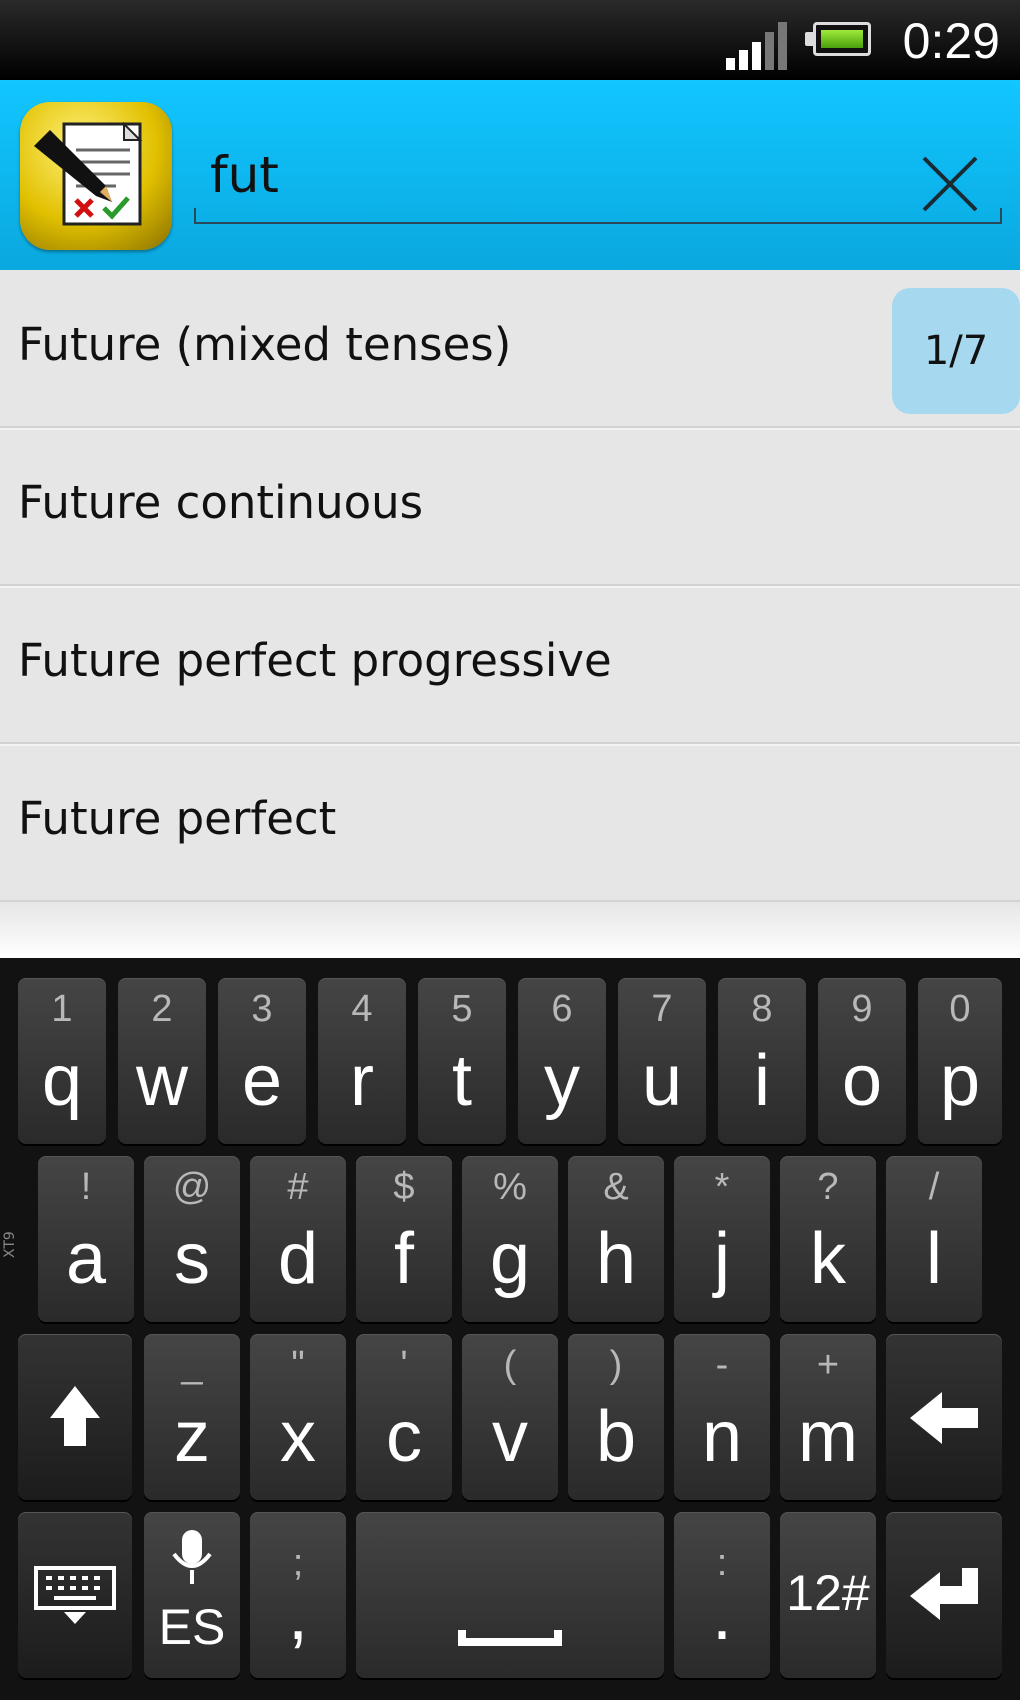 The width and height of the screenshot is (1020, 1700). What do you see at coordinates (510, 1595) in the screenshot?
I see `space-key` at bounding box center [510, 1595].